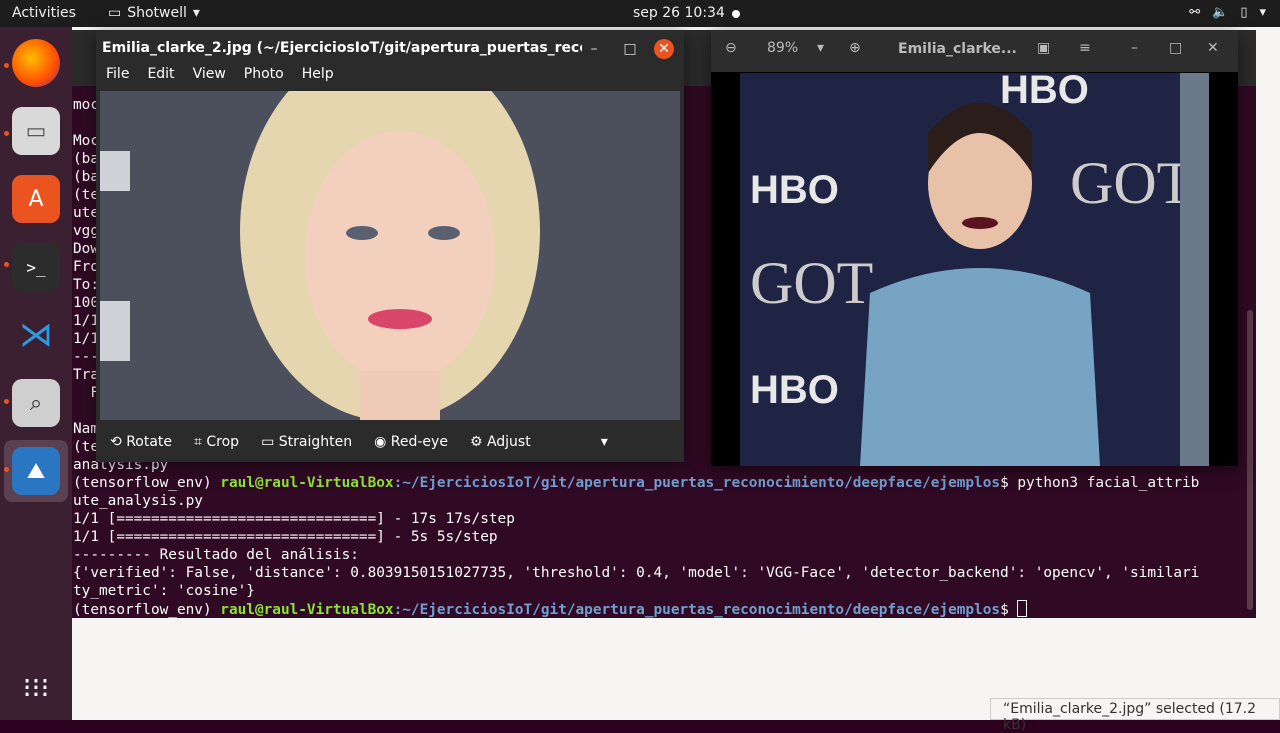 Image resolution: width=1280 pixels, height=733 pixels. I want to click on terminal-icon: >_, so click(36, 267).